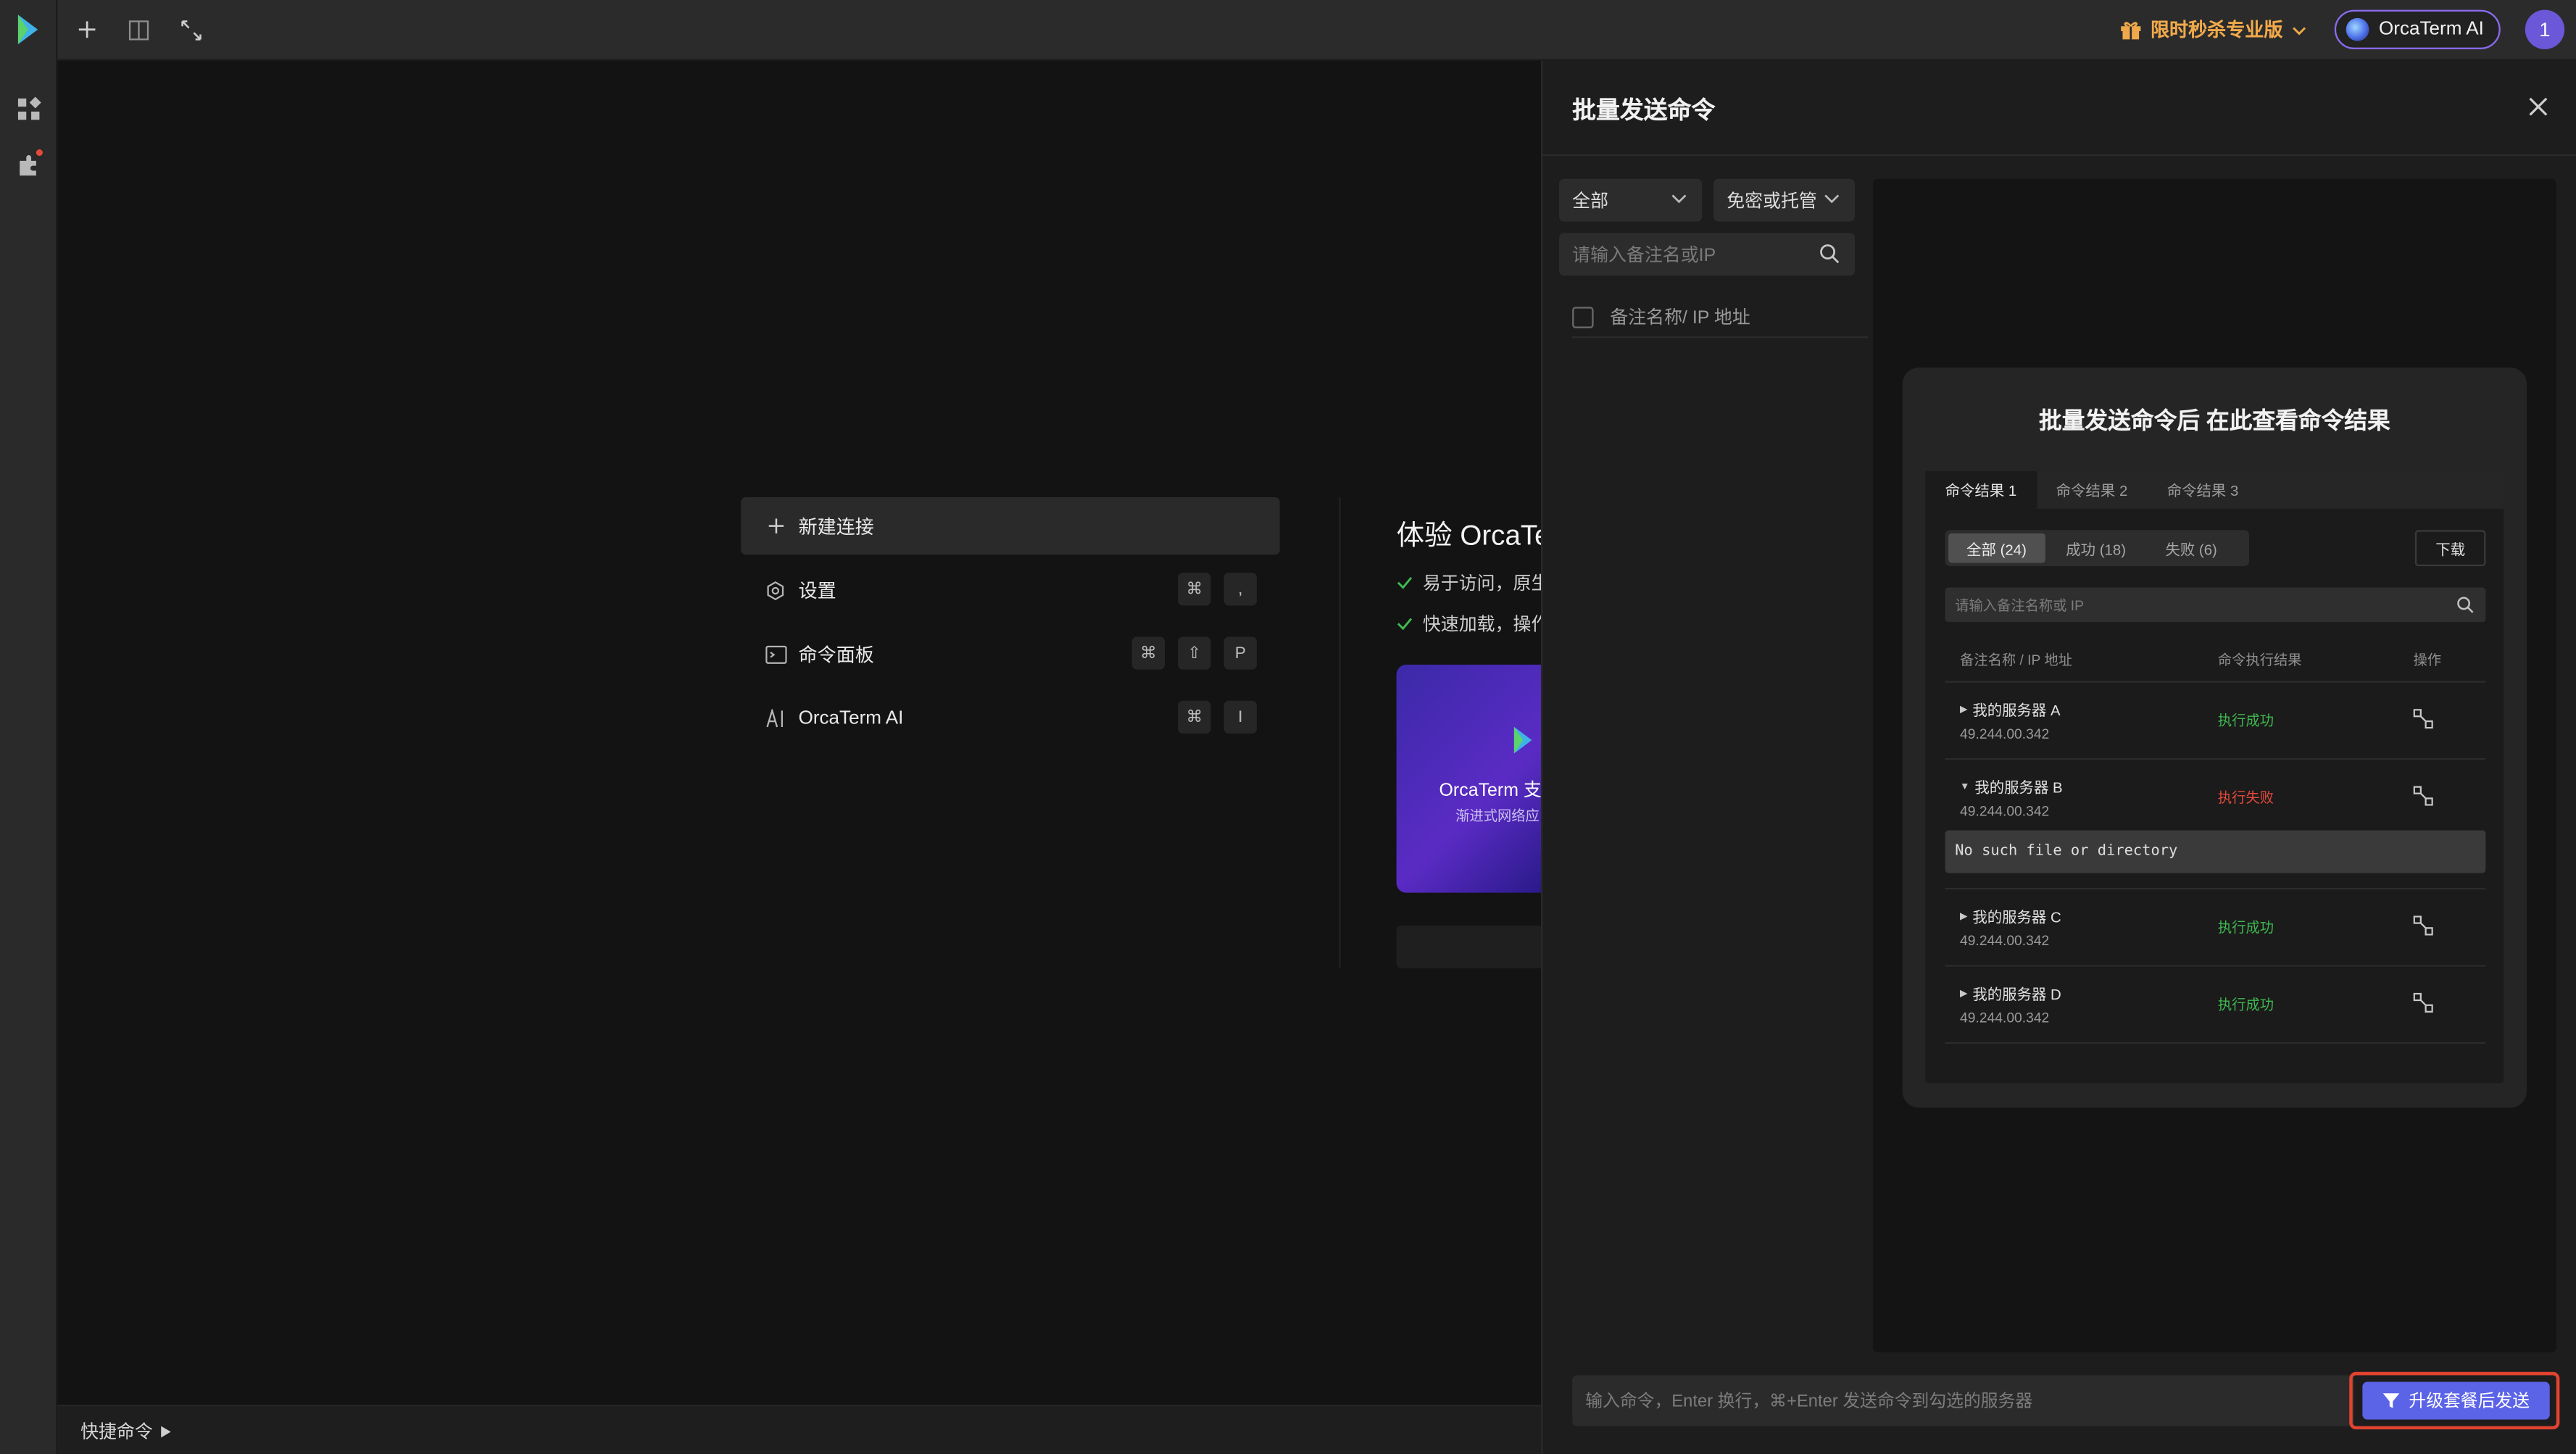 The image size is (2576, 1454). What do you see at coordinates (775, 718) in the screenshot?
I see `ai-icon` at bounding box center [775, 718].